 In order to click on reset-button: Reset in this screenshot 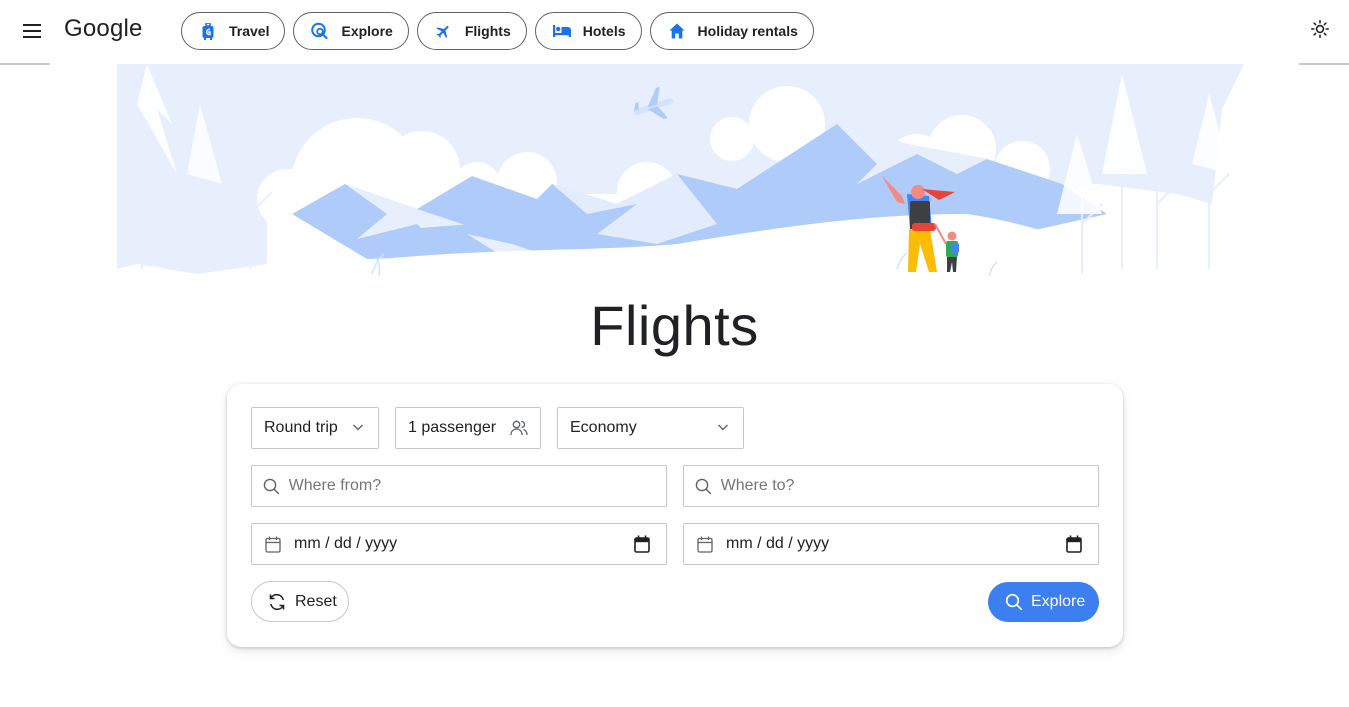, I will do `click(300, 601)`.